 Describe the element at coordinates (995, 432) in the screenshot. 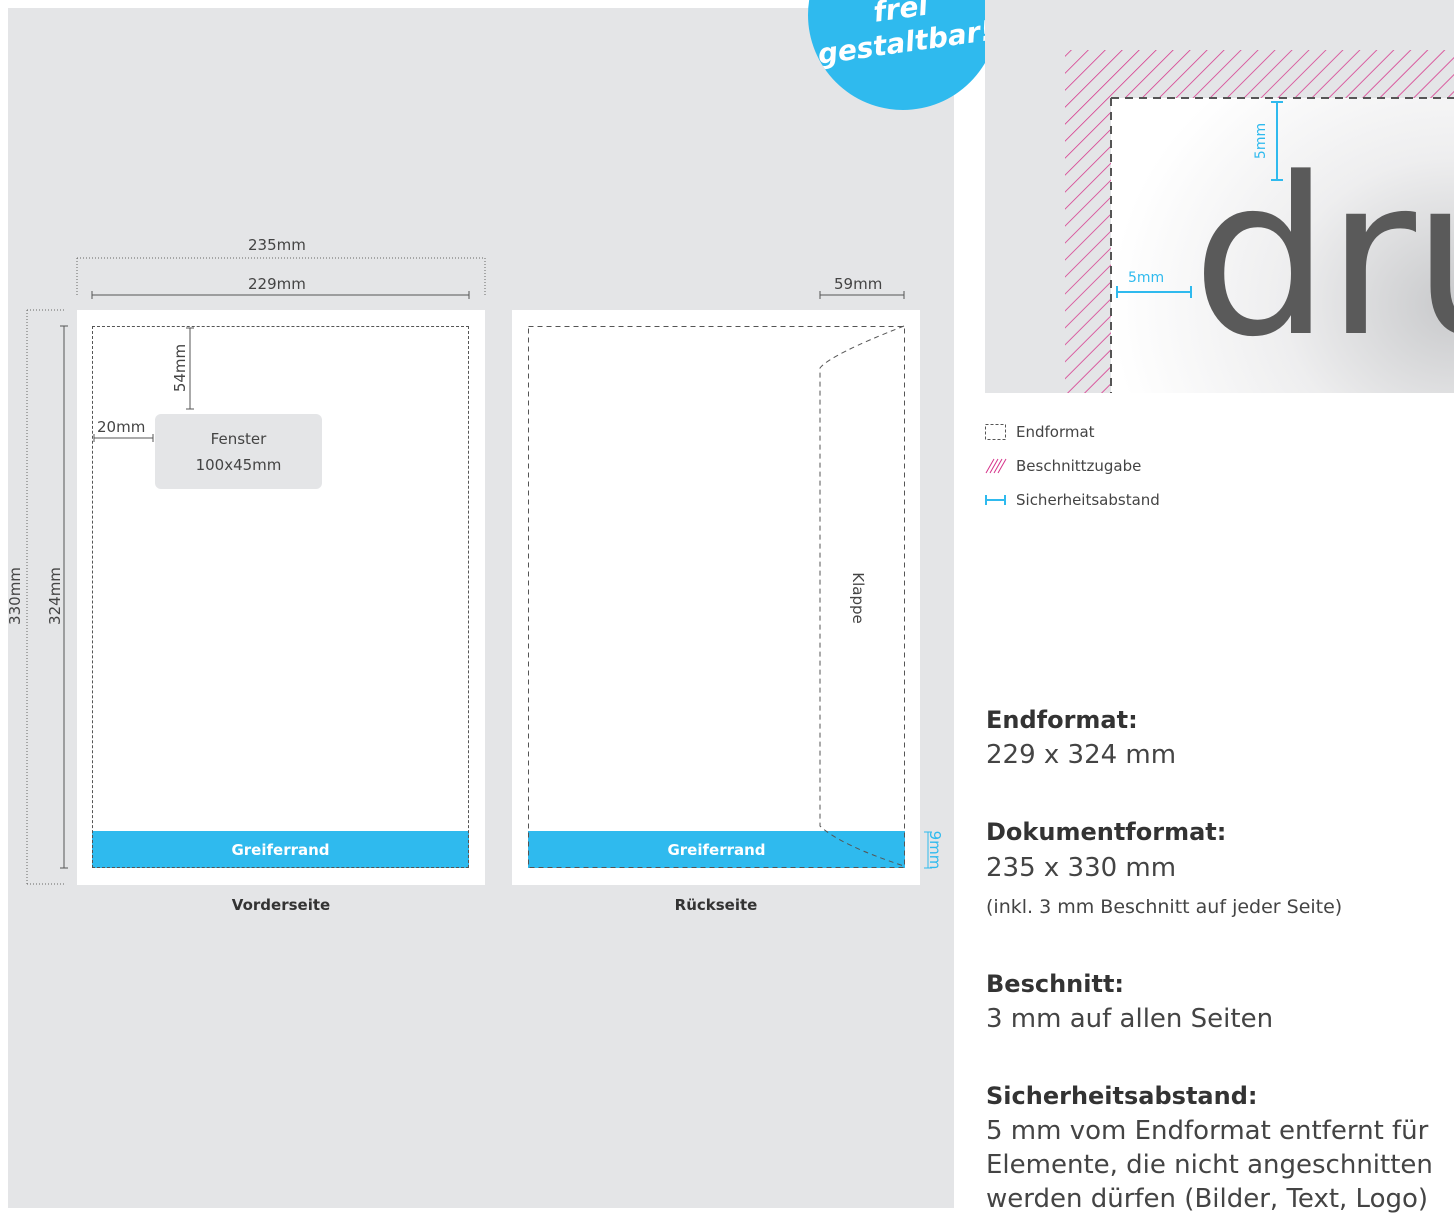

I see `dashed-box-icon` at that location.